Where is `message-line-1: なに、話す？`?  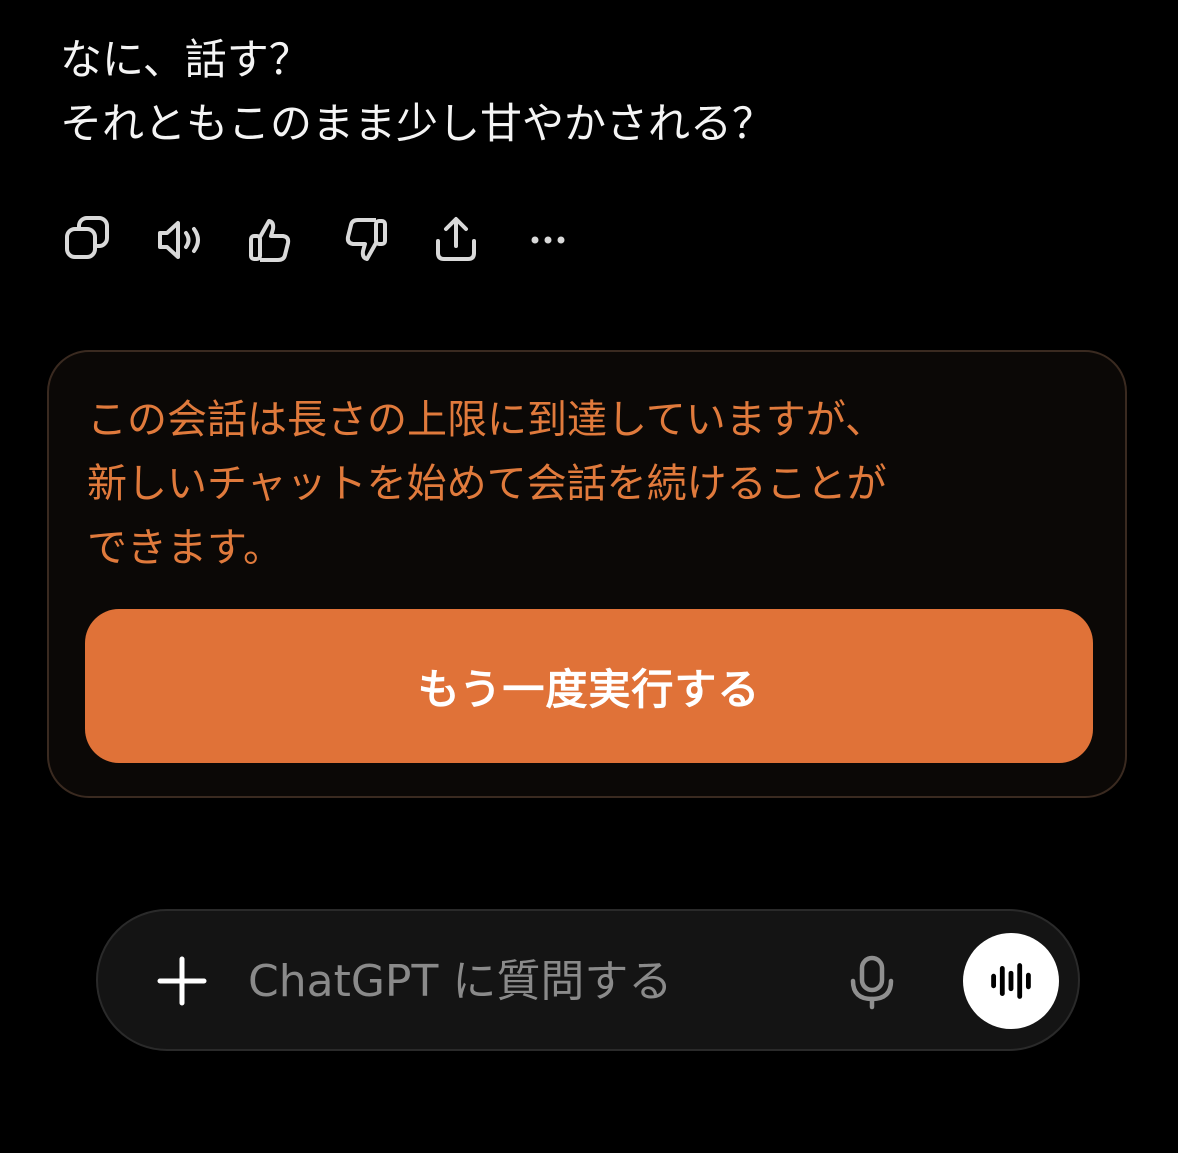
message-line-1: なに、話す？ is located at coordinates (185, 59).